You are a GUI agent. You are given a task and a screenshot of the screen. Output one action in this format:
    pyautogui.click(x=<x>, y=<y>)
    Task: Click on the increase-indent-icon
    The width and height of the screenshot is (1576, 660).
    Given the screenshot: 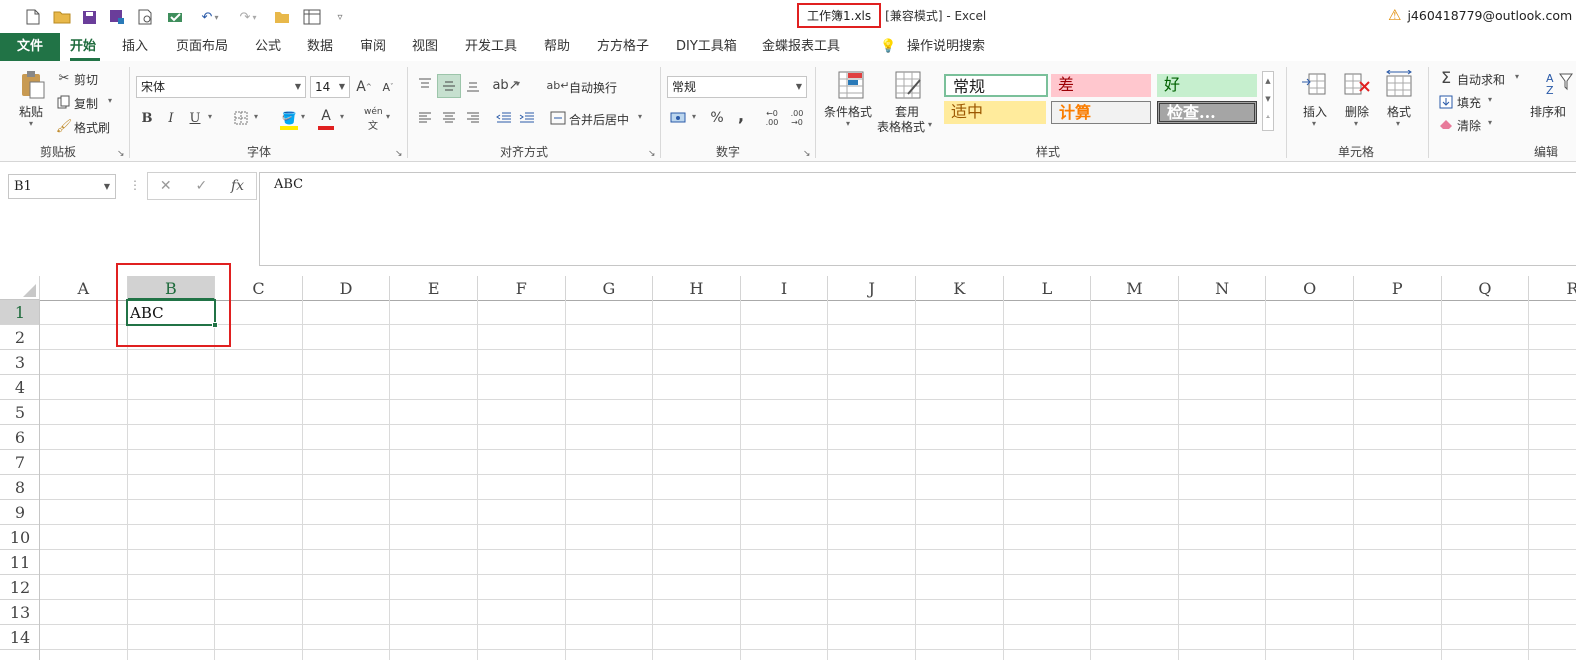 What is the action you would take?
    pyautogui.click(x=527, y=118)
    